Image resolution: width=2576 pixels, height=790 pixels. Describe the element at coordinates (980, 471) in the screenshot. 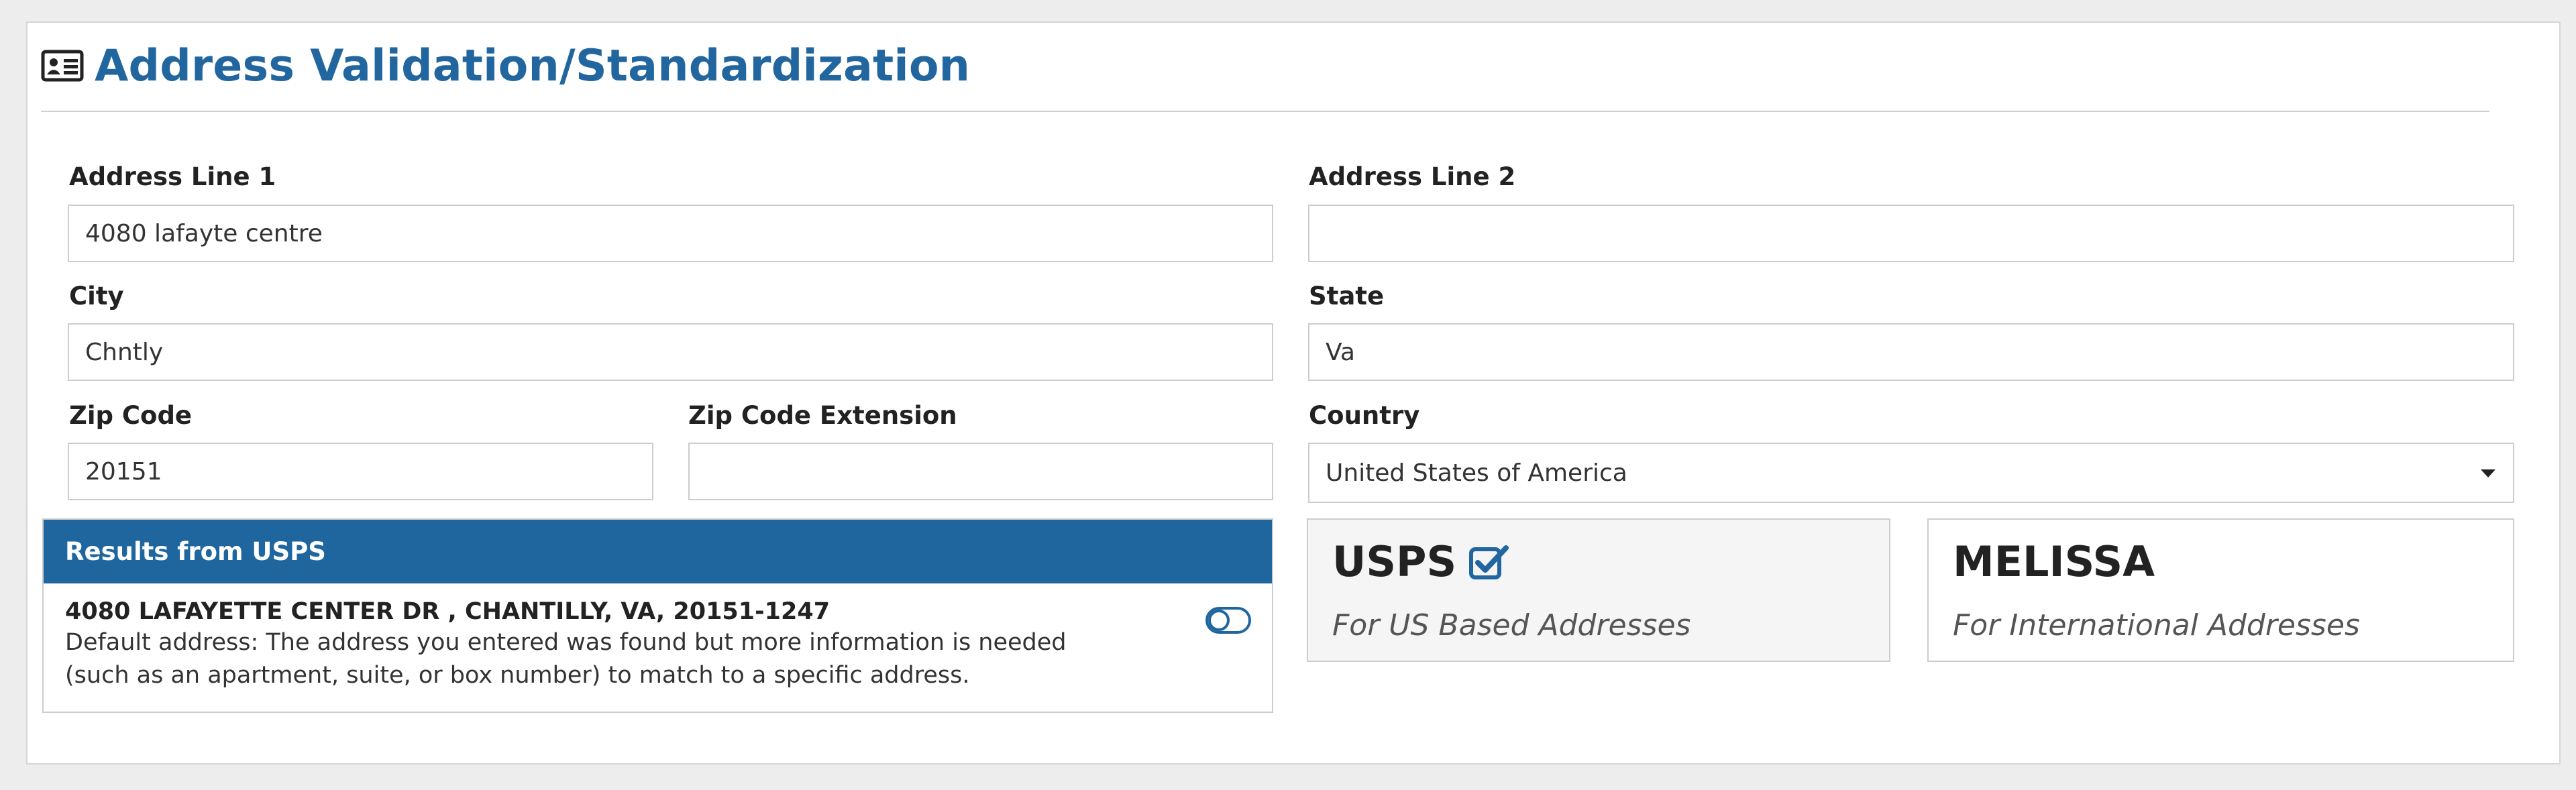

I see `zip-code-extension-input` at that location.